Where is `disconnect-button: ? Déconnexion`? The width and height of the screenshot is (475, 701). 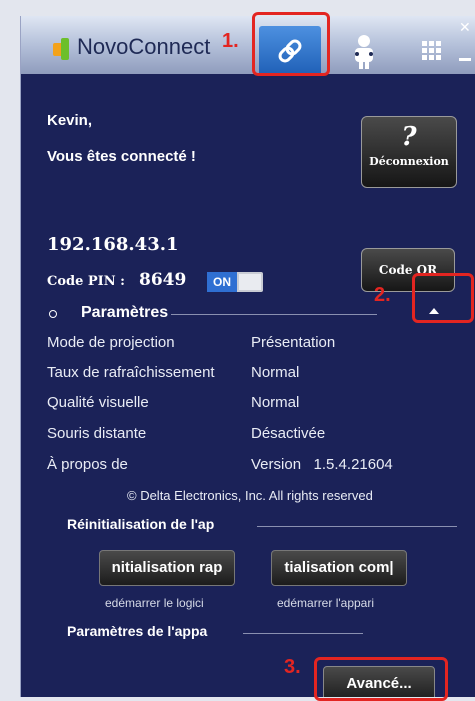 disconnect-button: ? Déconnexion is located at coordinates (409, 152).